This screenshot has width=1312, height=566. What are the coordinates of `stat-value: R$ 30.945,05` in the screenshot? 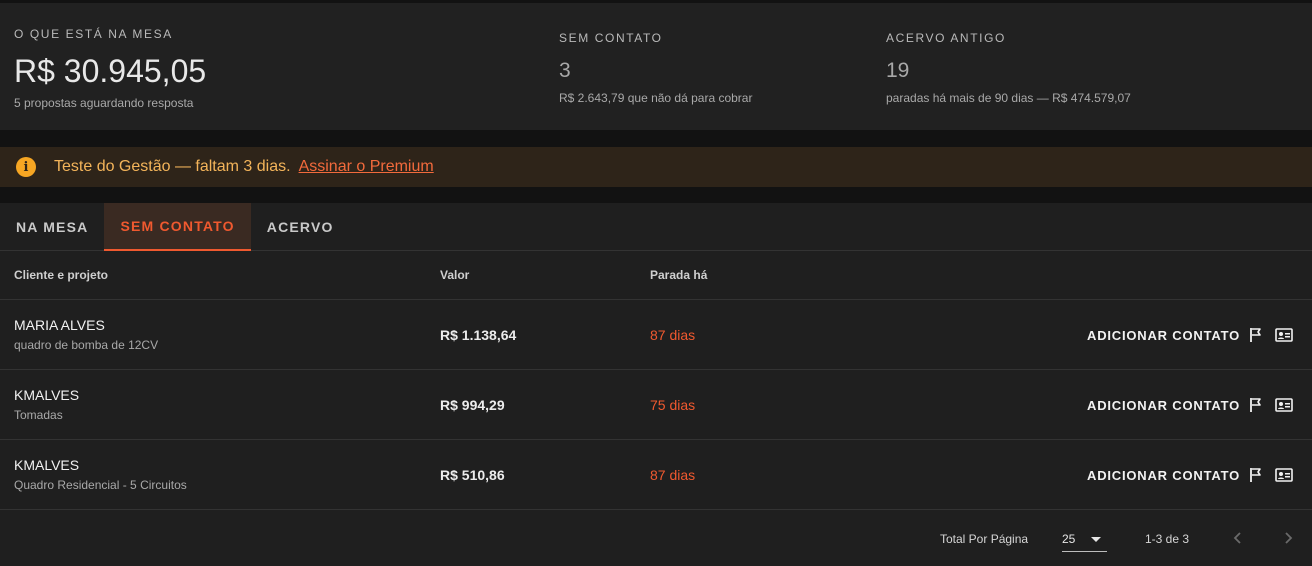 It's located at (110, 71).